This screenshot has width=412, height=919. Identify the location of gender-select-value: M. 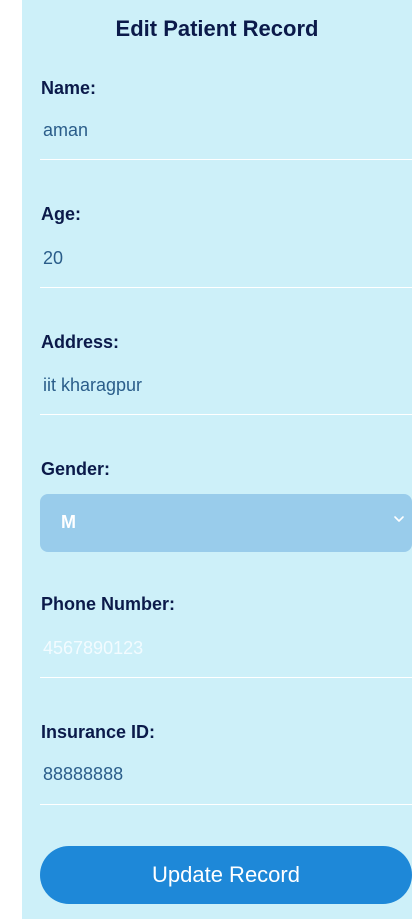
(68, 522).